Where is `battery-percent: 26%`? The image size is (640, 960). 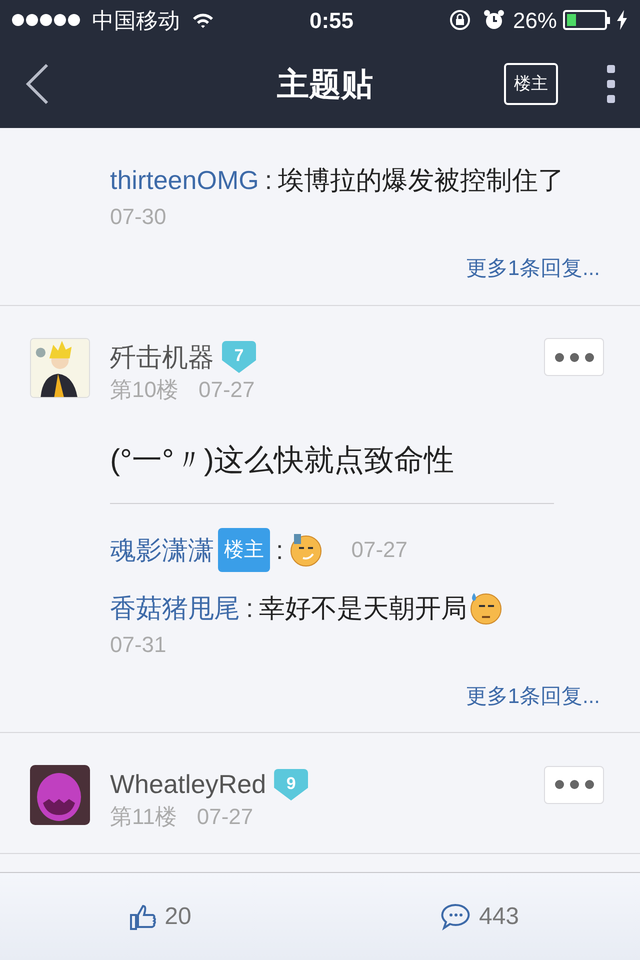
battery-percent: 26% is located at coordinates (534, 20).